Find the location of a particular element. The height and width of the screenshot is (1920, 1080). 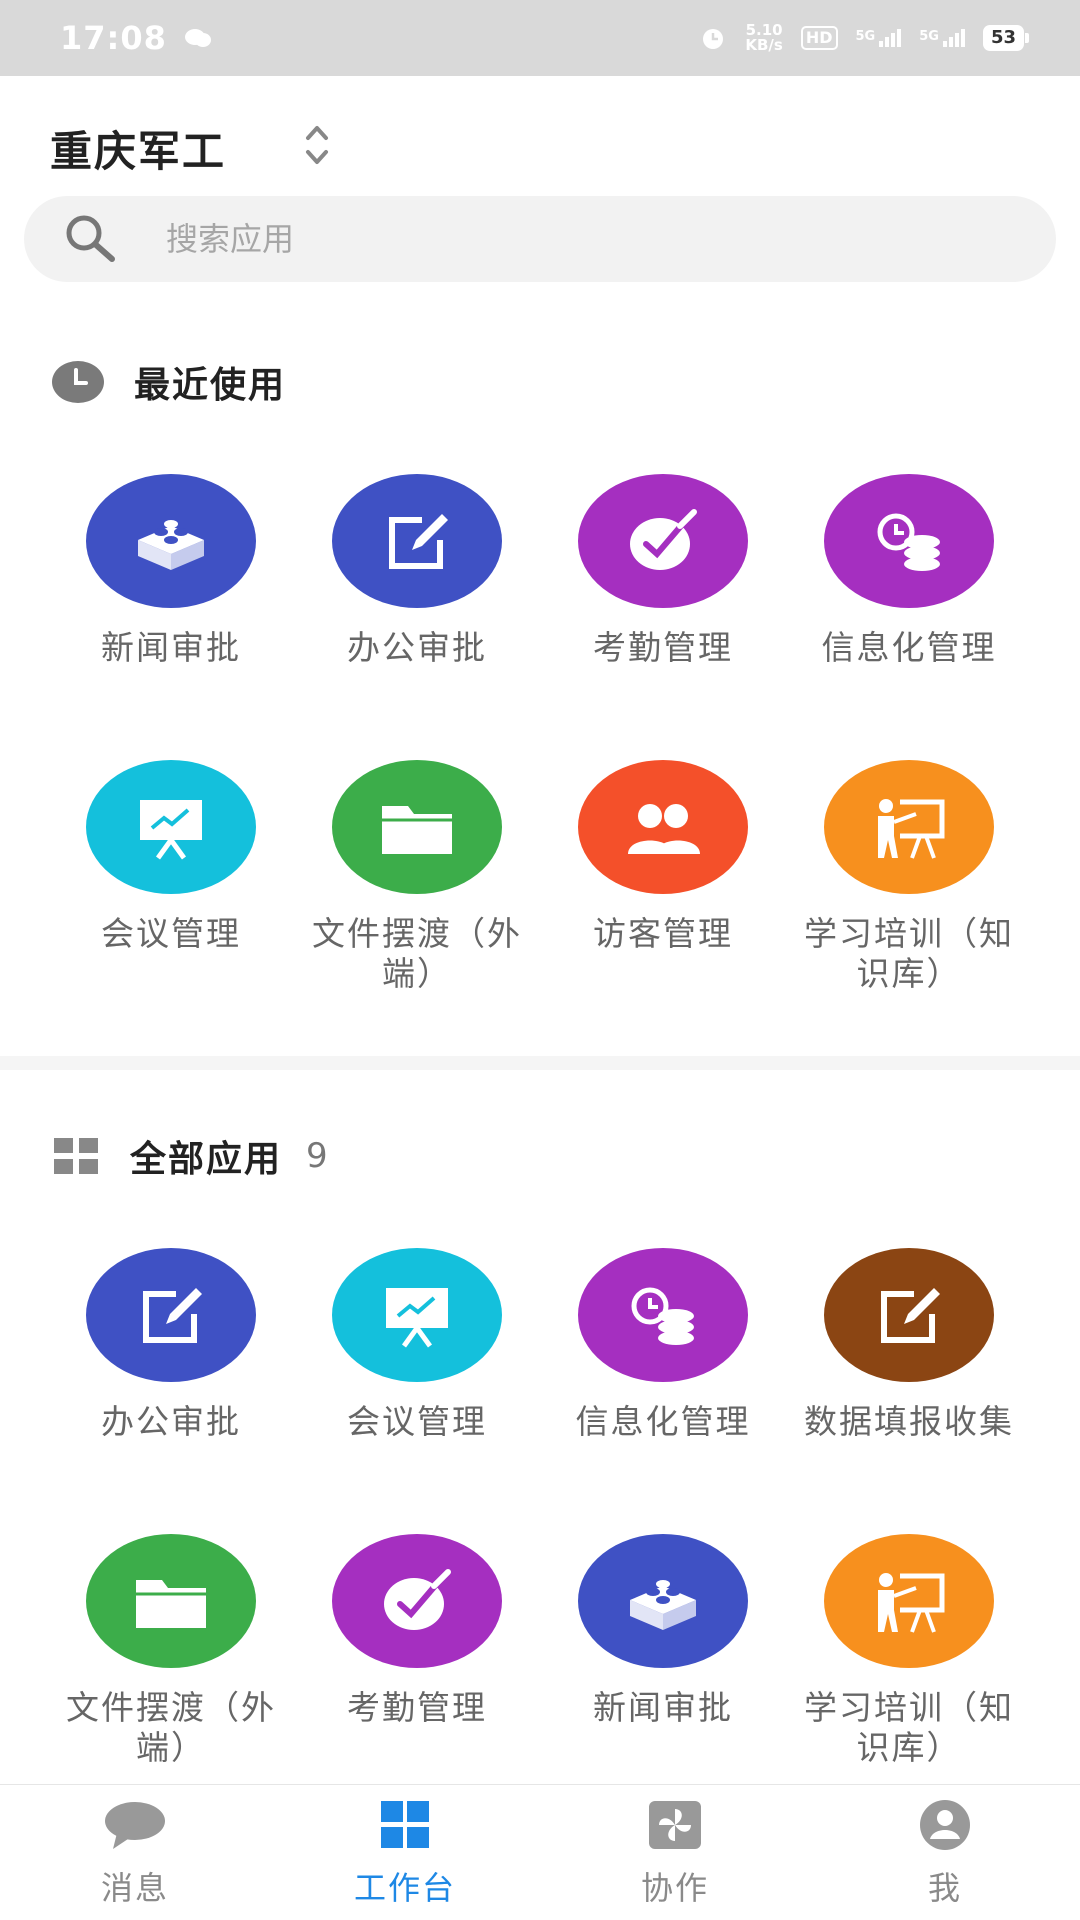

search-bar is located at coordinates (540, 239).